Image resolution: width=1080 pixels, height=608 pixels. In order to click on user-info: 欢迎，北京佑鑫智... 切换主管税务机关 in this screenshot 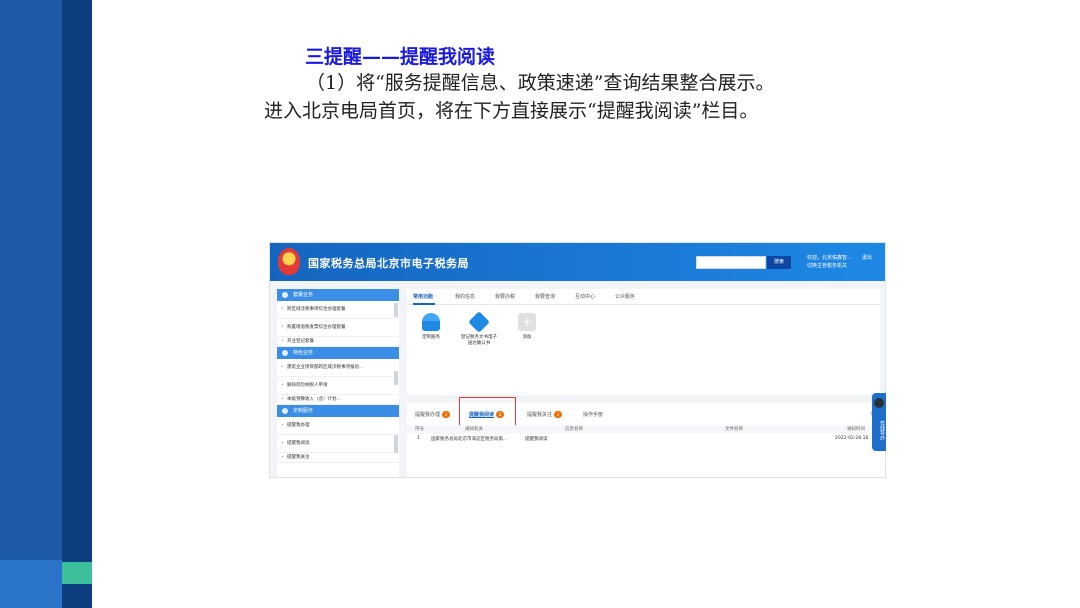, I will do `click(832, 262)`.